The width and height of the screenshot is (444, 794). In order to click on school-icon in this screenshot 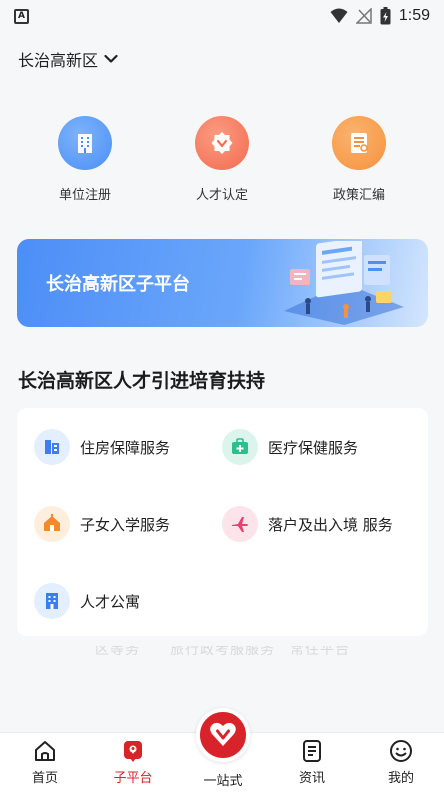, I will do `click(52, 524)`.